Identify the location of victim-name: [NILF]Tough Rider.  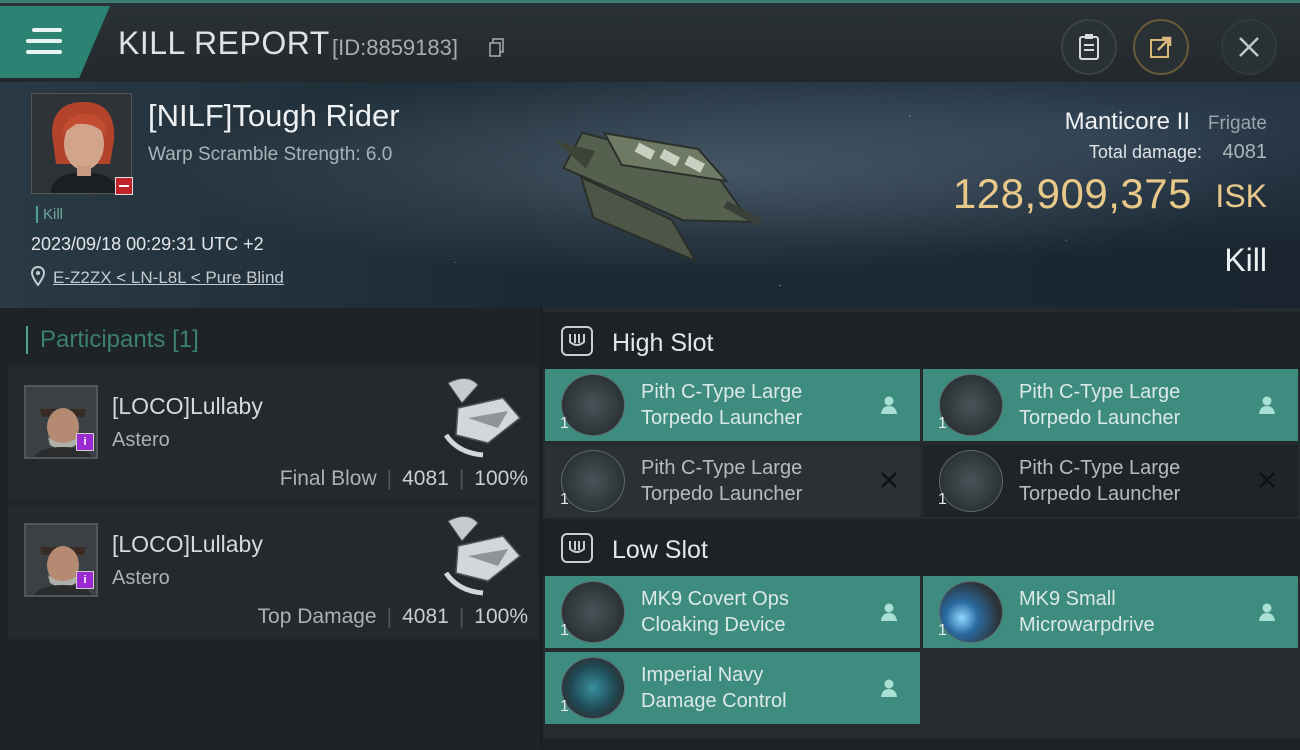
(274, 116).